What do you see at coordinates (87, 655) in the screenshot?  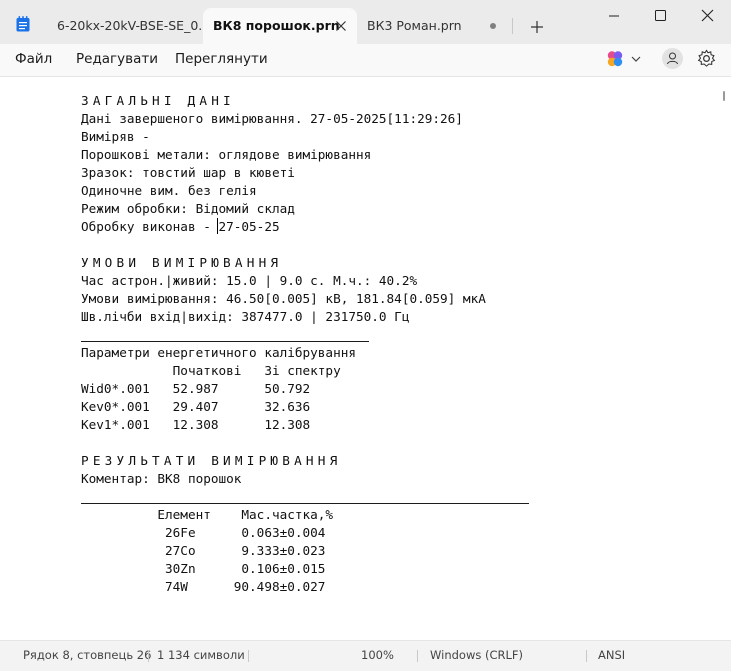 I see `status-cursor-position: Рядок 8, стовпець 26` at bounding box center [87, 655].